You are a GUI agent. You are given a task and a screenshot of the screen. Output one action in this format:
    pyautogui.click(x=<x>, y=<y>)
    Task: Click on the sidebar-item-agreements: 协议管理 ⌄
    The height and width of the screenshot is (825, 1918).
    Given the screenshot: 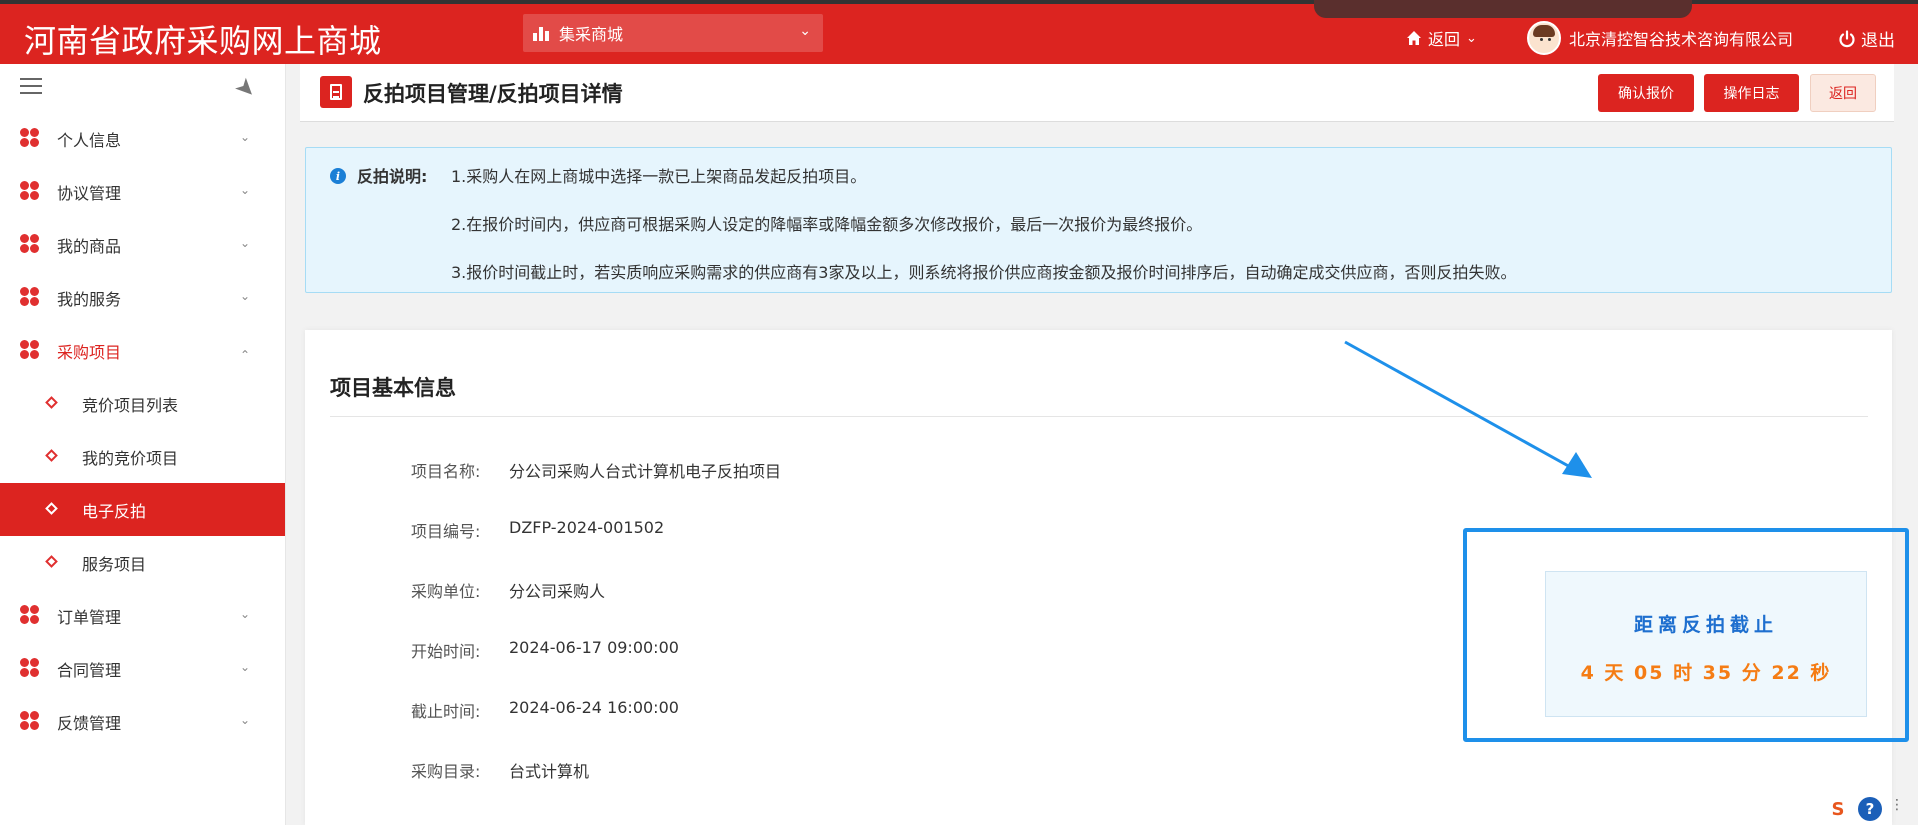 What is the action you would take?
    pyautogui.click(x=142, y=191)
    